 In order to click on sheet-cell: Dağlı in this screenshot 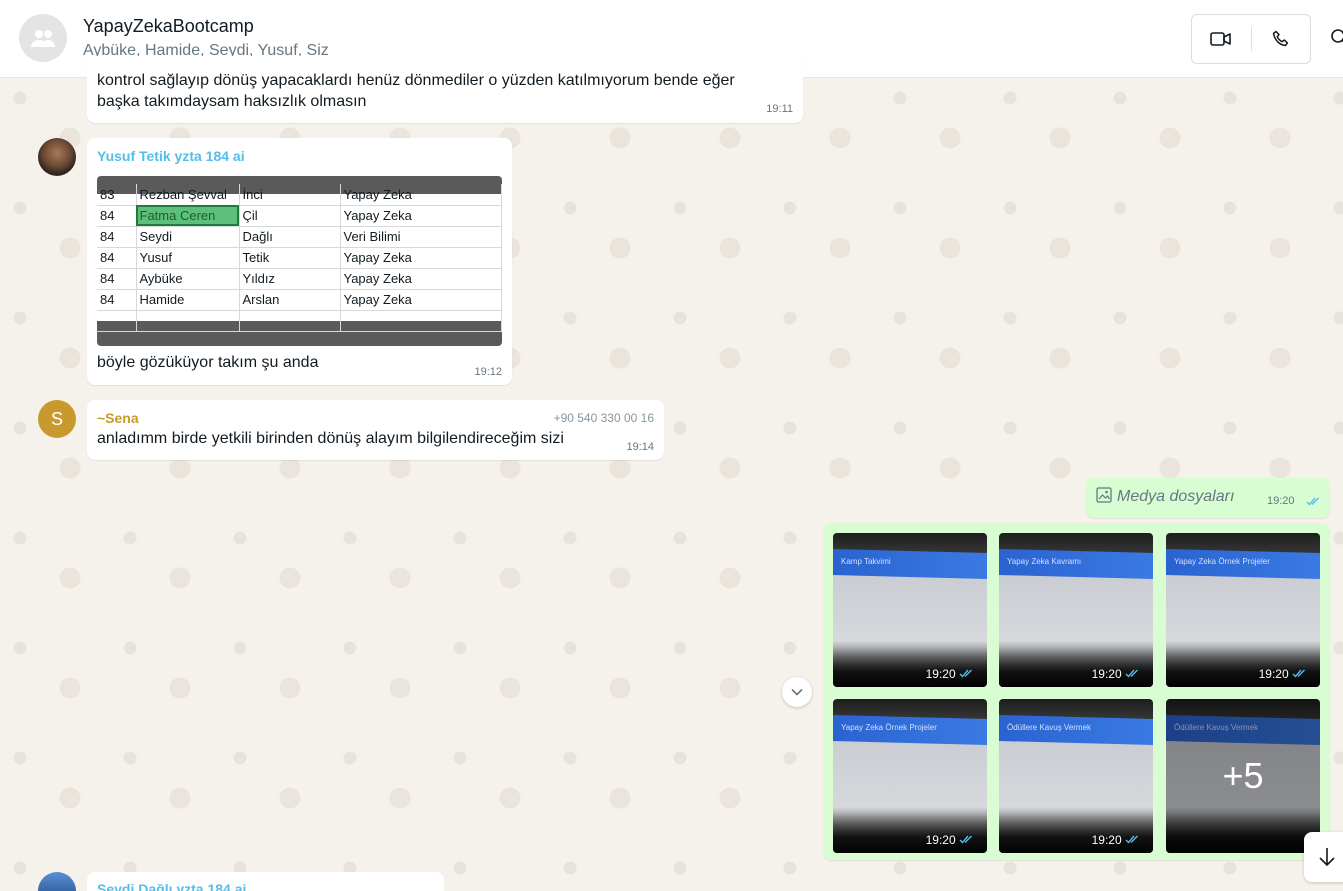, I will do `click(290, 237)`.